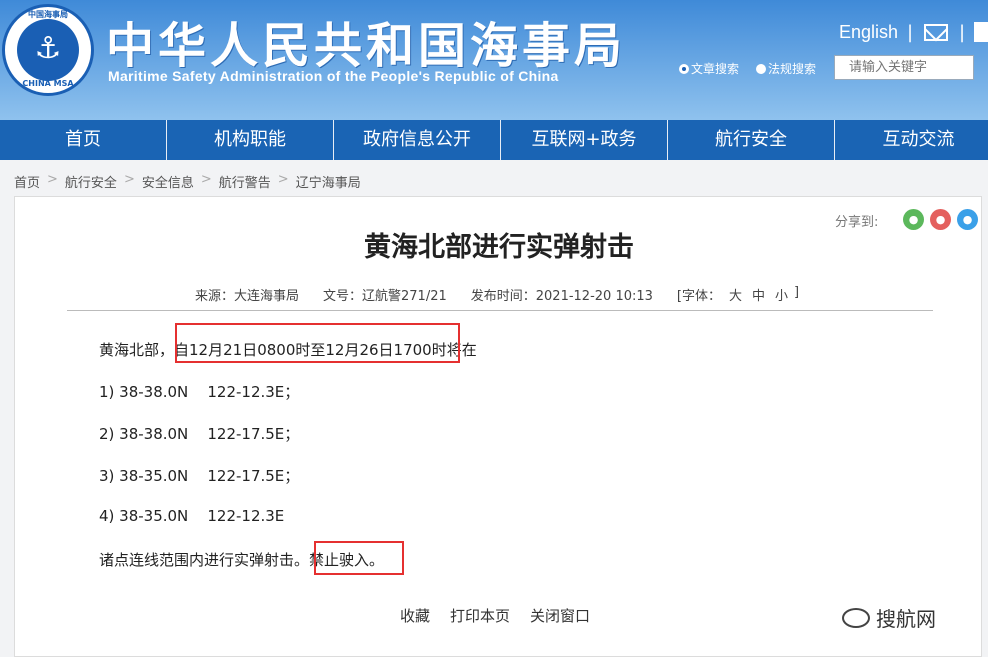  I want to click on article-footer-links: 收藏 打印本页 关闭窗口, so click(505, 615).